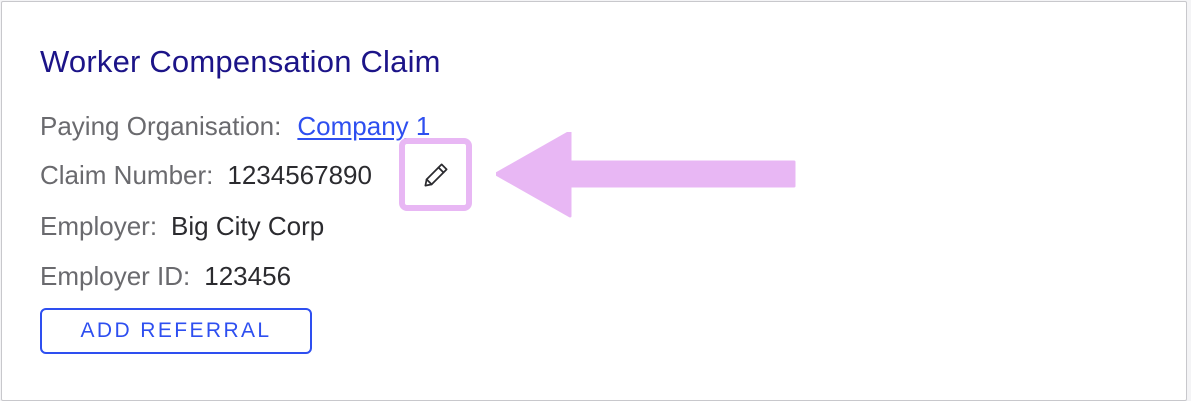  What do you see at coordinates (248, 275) in the screenshot?
I see `employer-id-value: 123456` at bounding box center [248, 275].